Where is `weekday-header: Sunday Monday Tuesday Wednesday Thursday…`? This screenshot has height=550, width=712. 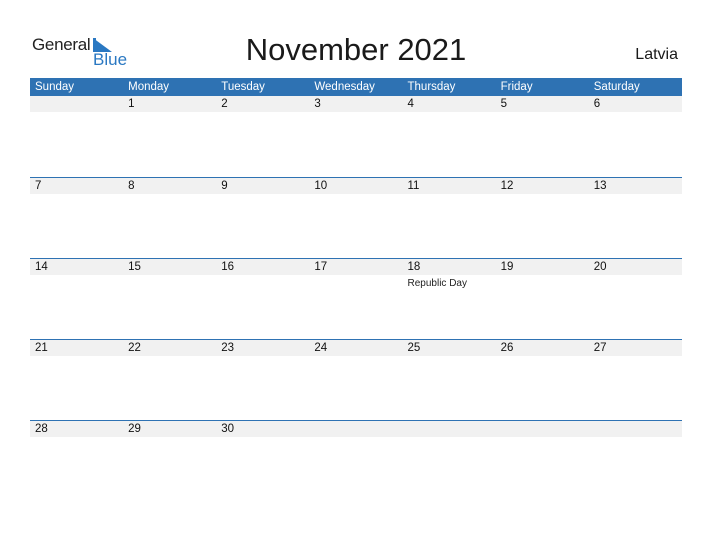
weekday-header: Sunday Monday Tuesday Wednesday Thursday… is located at coordinates (356, 87).